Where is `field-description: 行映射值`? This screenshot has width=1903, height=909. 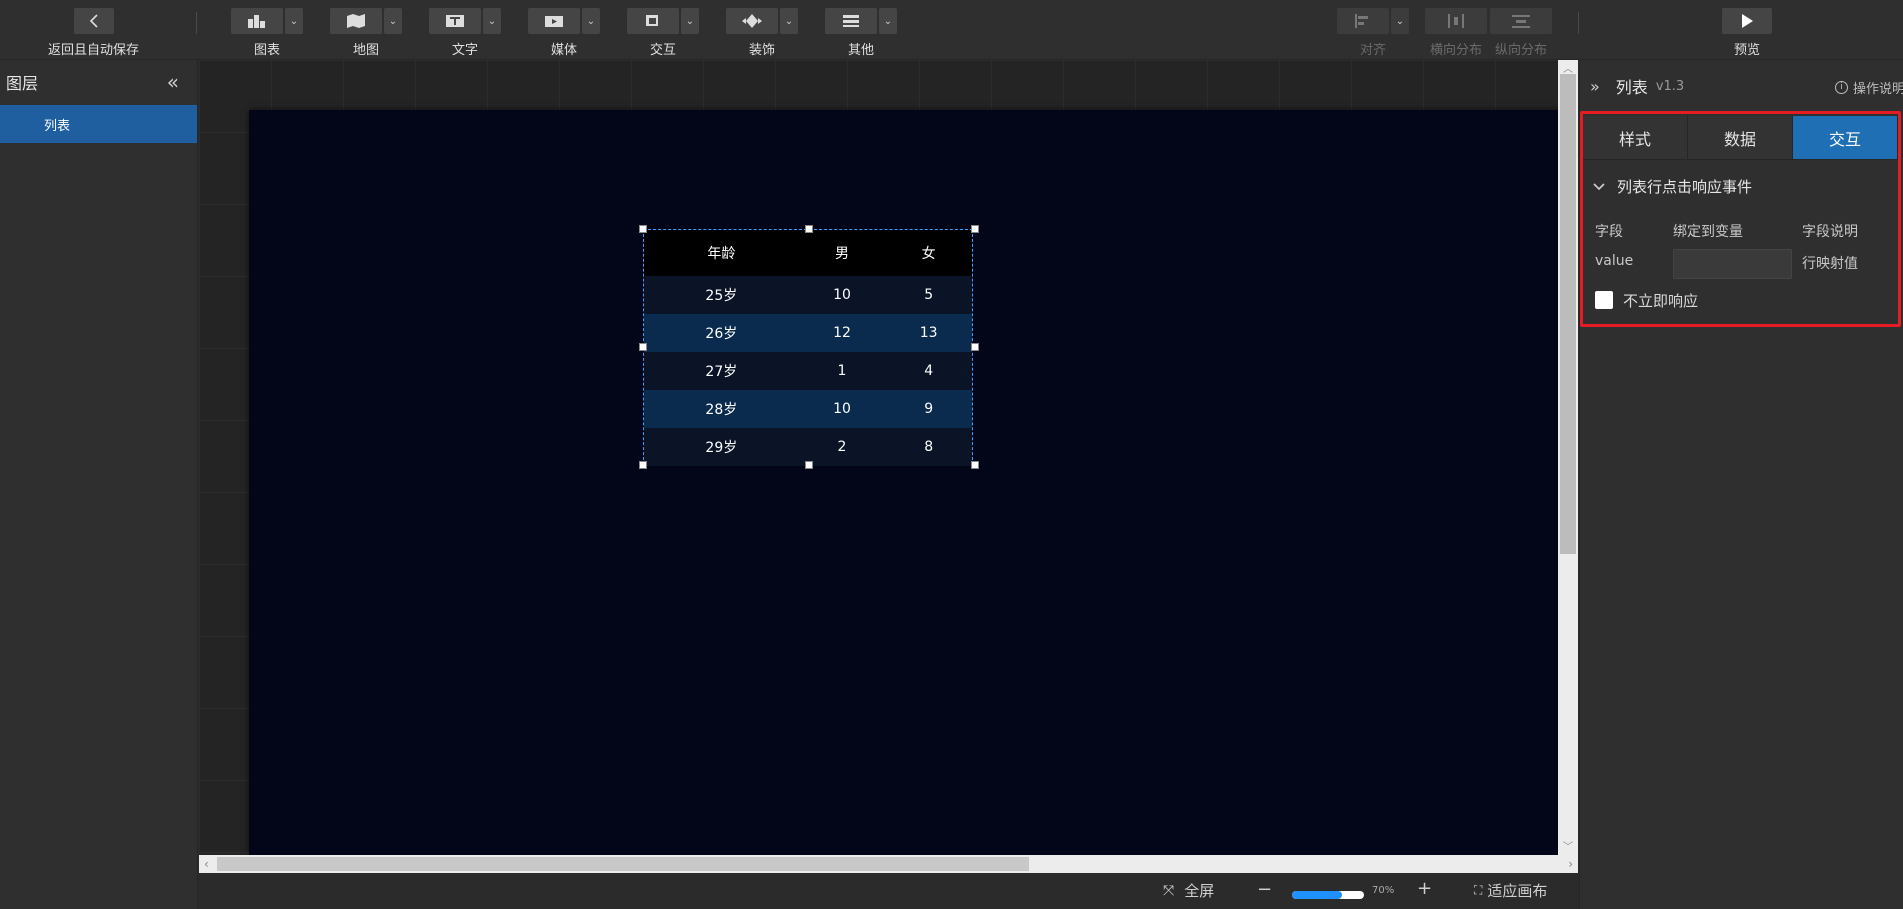 field-description: 行映射值 is located at coordinates (1830, 264).